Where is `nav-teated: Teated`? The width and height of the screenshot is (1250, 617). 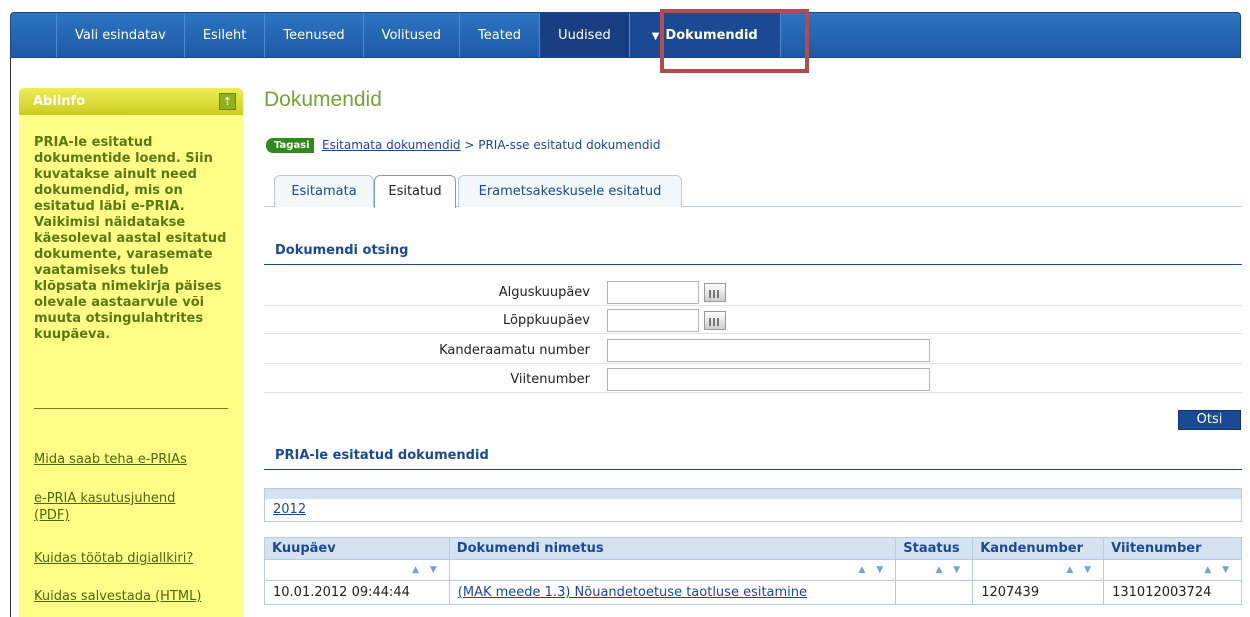
nav-teated: Teated is located at coordinates (500, 35).